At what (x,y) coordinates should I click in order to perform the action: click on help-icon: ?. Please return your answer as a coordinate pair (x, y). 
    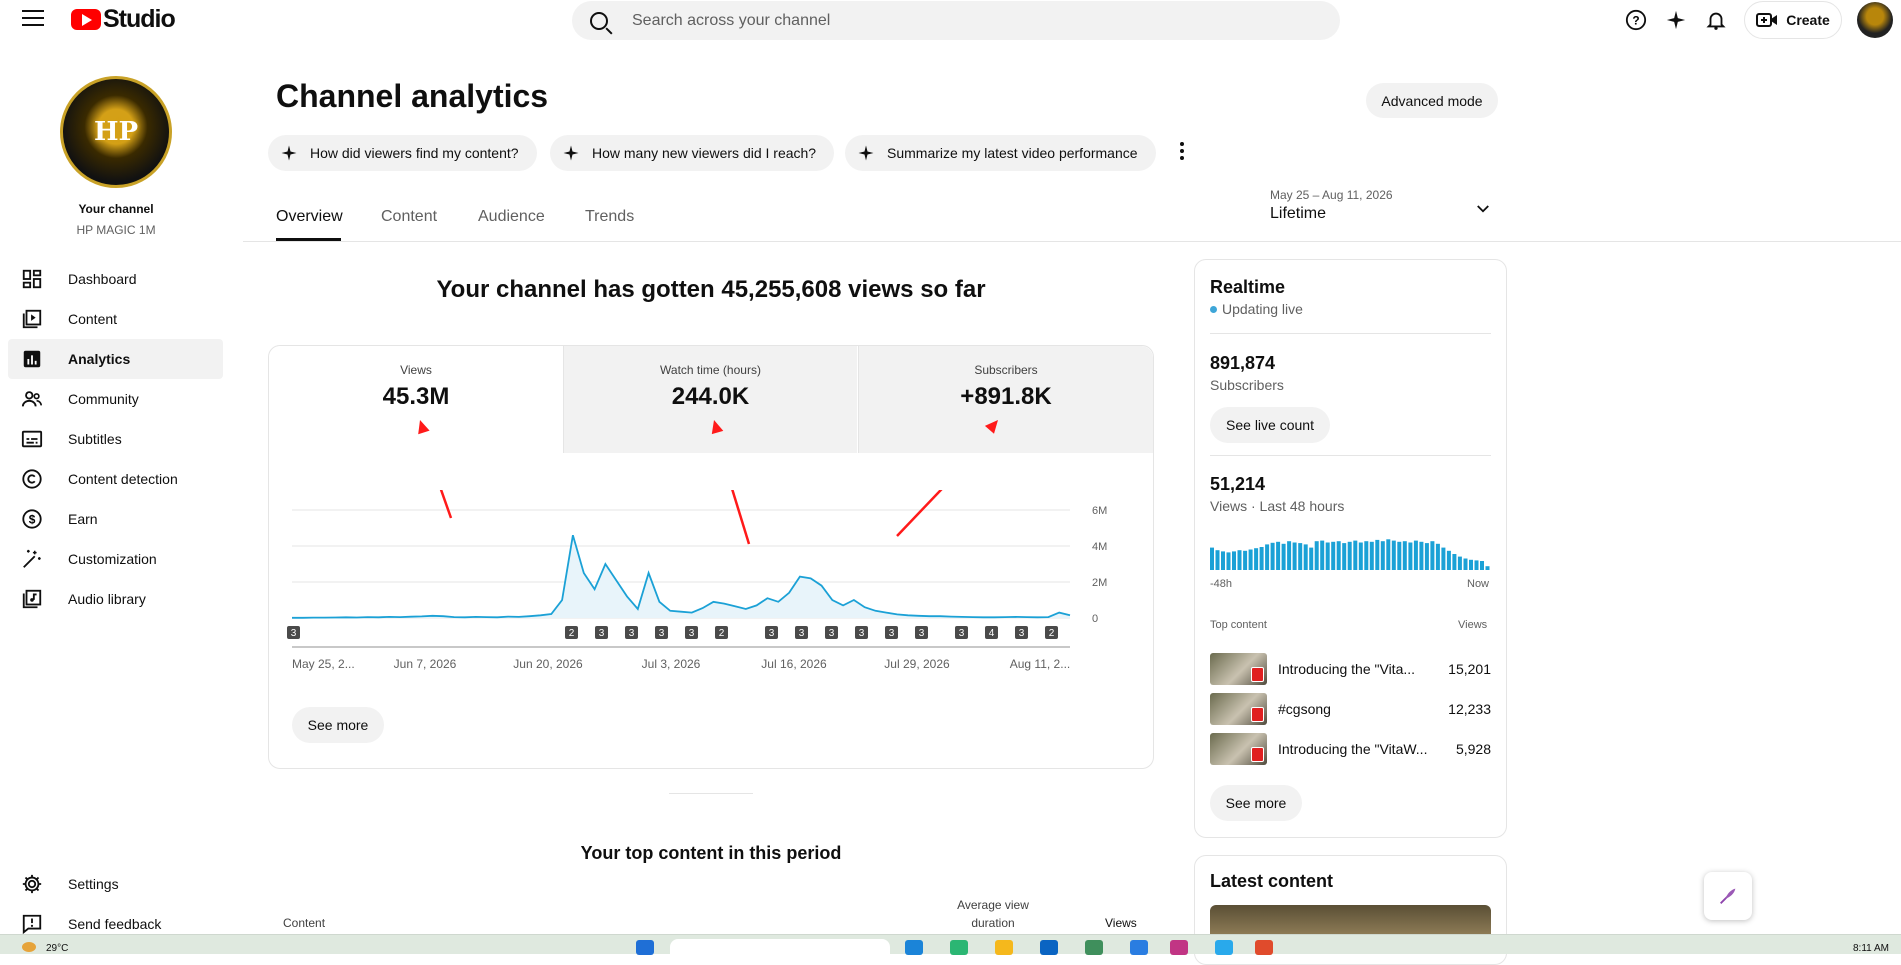
    Looking at the image, I should click on (1636, 20).